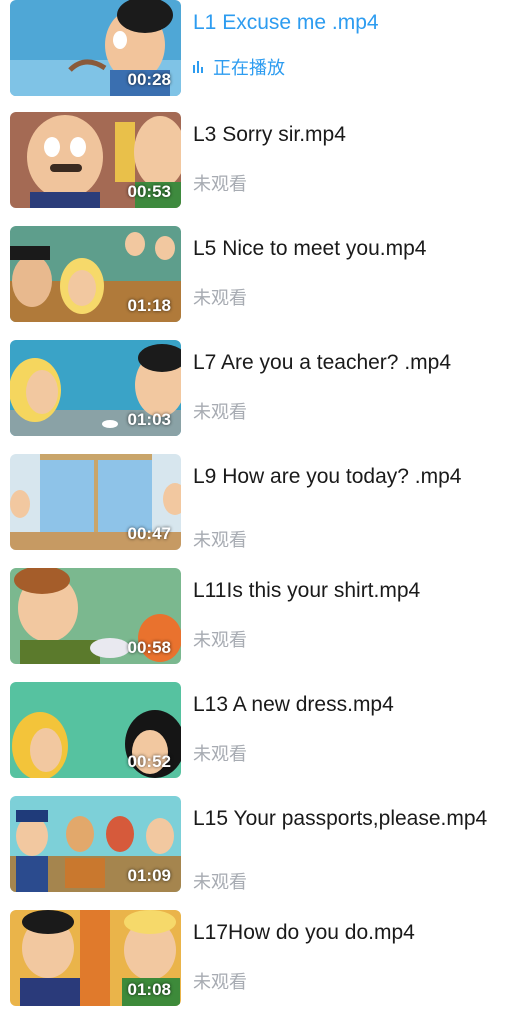 This screenshot has height=1024, width=511. I want to click on video-duration: 00:52, so click(149, 761).